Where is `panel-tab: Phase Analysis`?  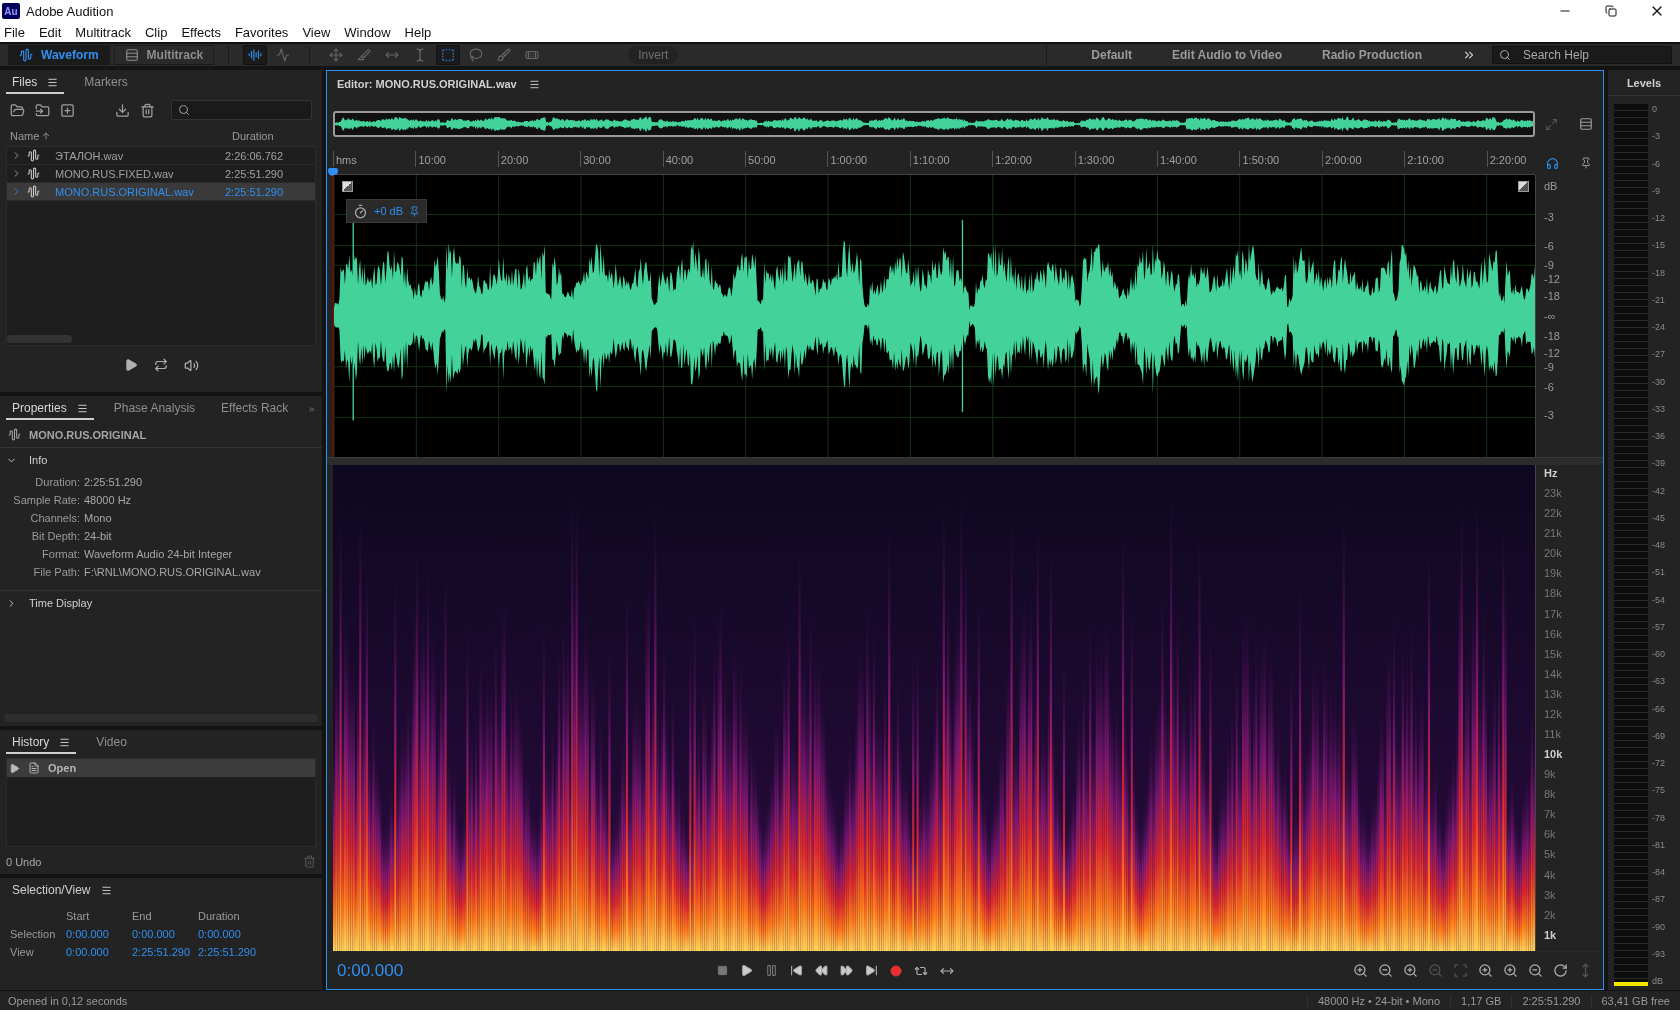
panel-tab: Phase Analysis is located at coordinates (154, 409).